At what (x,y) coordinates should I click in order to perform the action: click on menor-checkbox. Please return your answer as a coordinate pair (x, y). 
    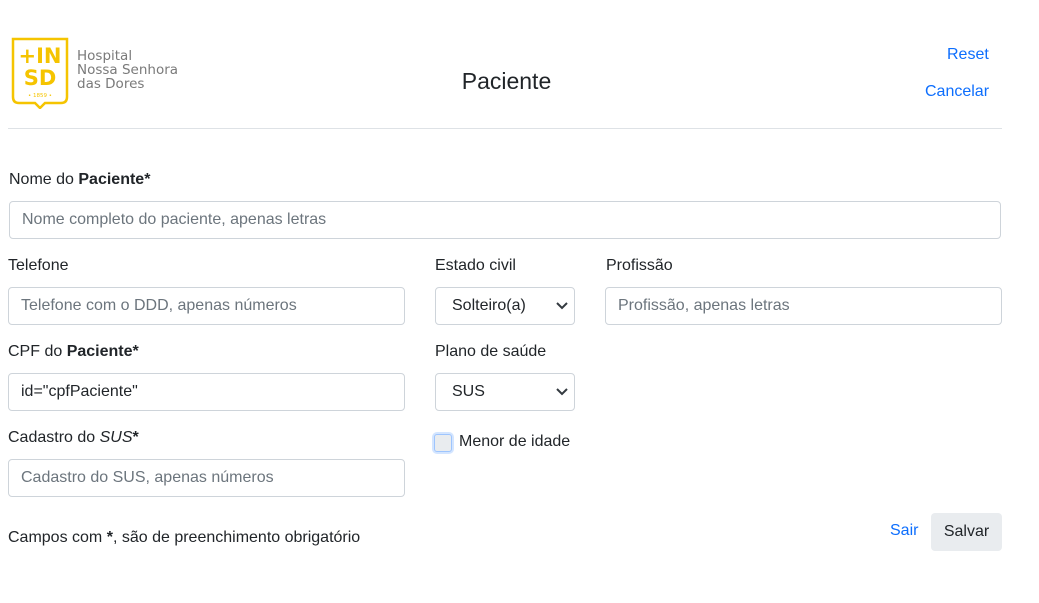
    Looking at the image, I should click on (443, 443).